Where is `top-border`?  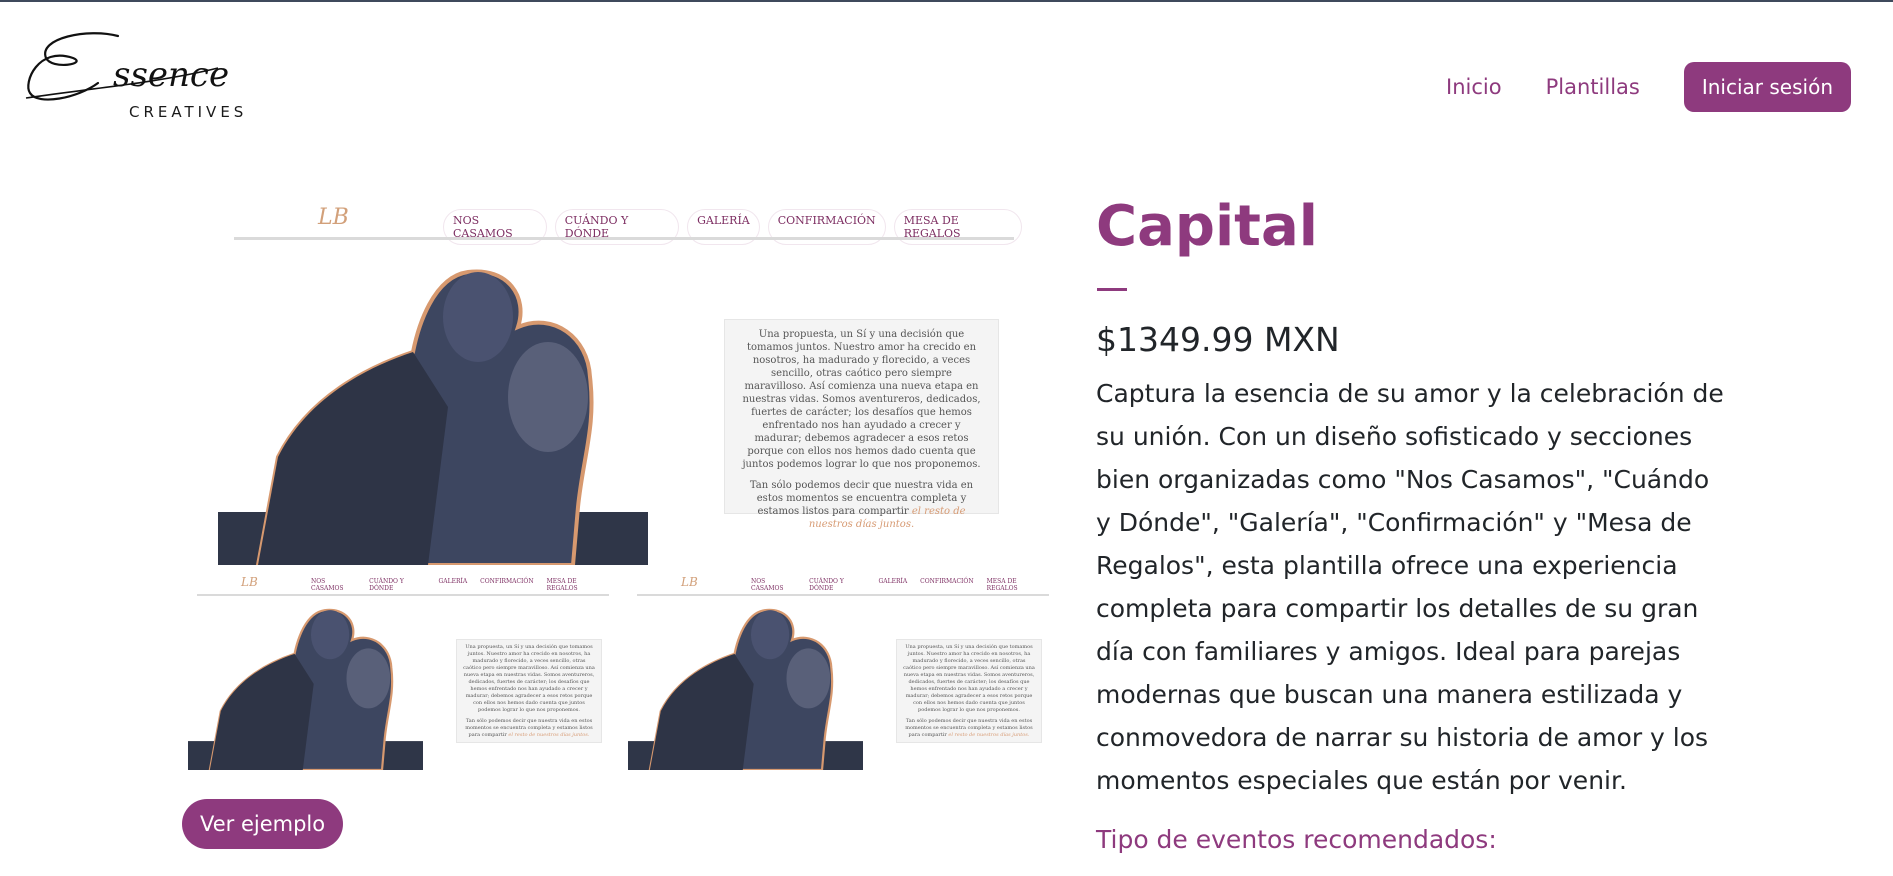
top-border is located at coordinates (946, 1).